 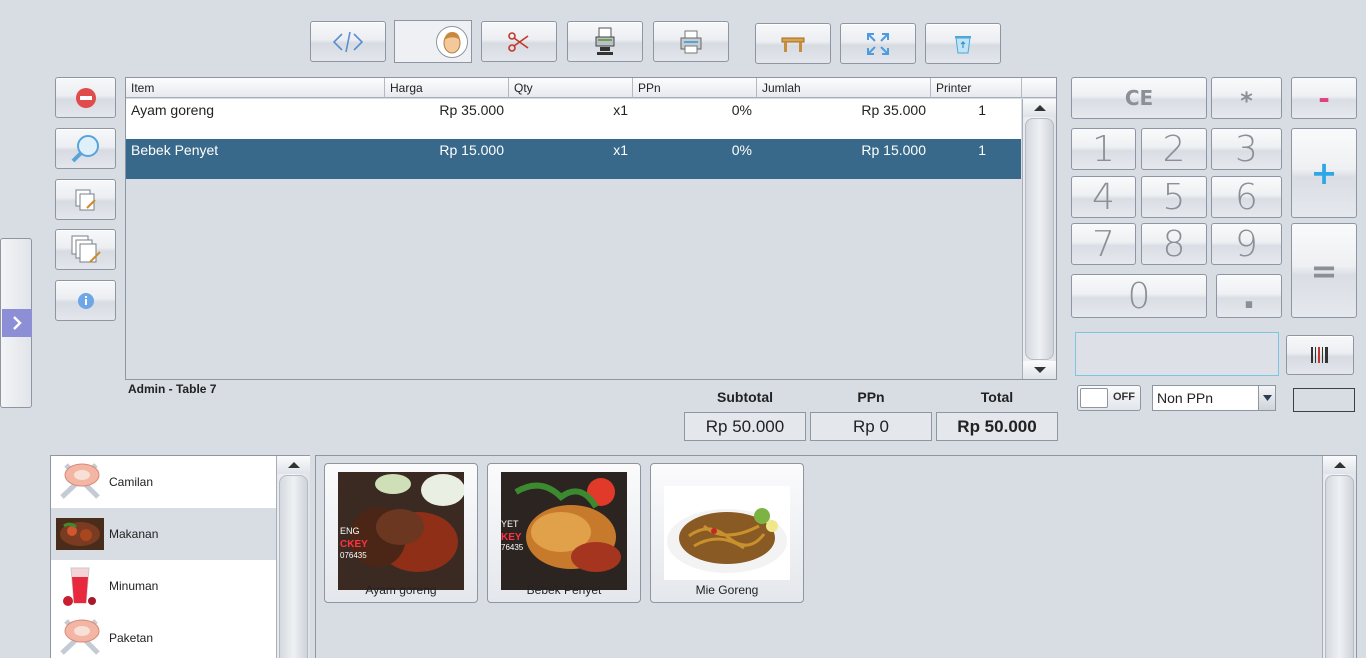 I want to click on customer-avatar-icon, so click(x=452, y=42).